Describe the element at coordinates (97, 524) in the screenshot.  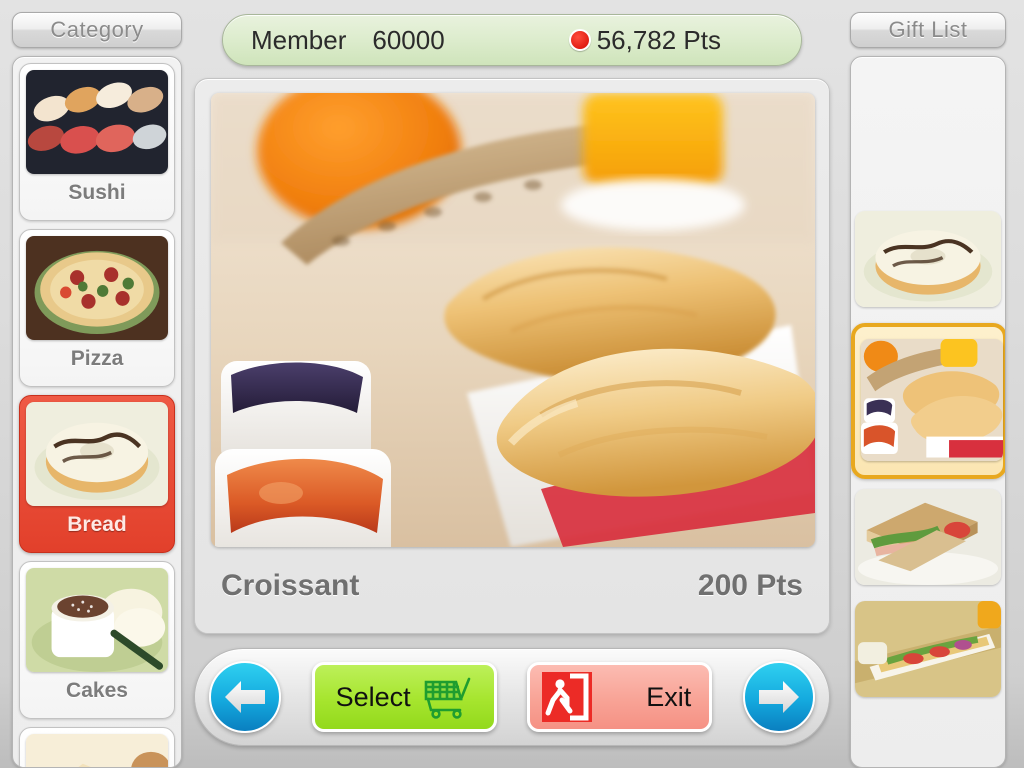
I see `category-item-label: Bread` at that location.